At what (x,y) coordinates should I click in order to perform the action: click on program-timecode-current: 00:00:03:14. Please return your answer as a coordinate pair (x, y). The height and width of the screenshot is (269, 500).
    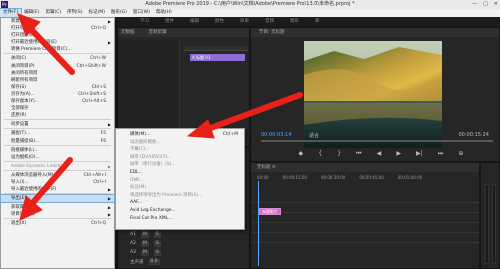
    Looking at the image, I should click on (276, 135).